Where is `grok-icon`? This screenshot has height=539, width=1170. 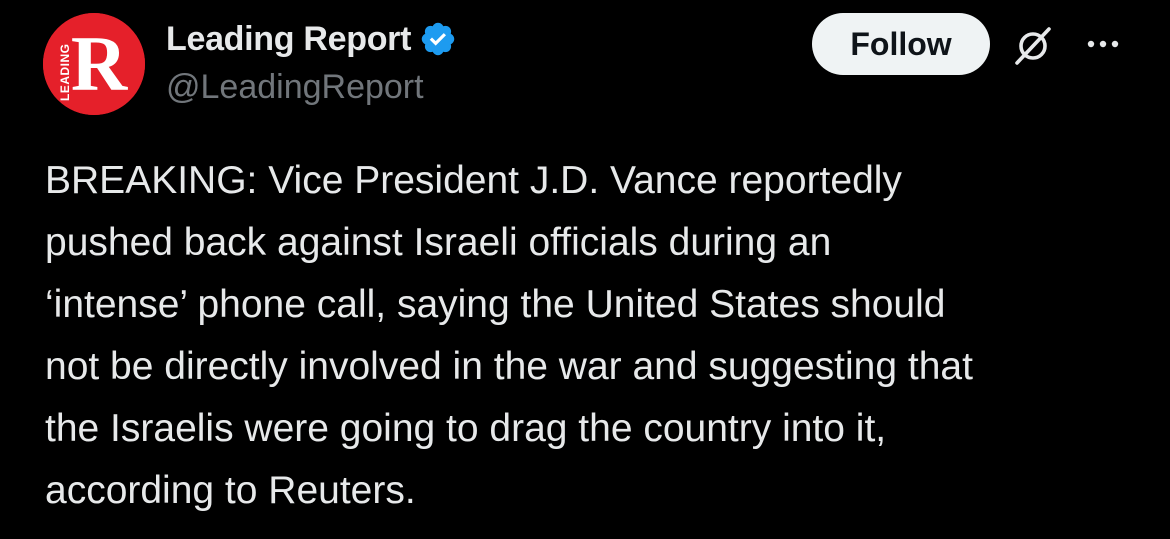 grok-icon is located at coordinates (1033, 46).